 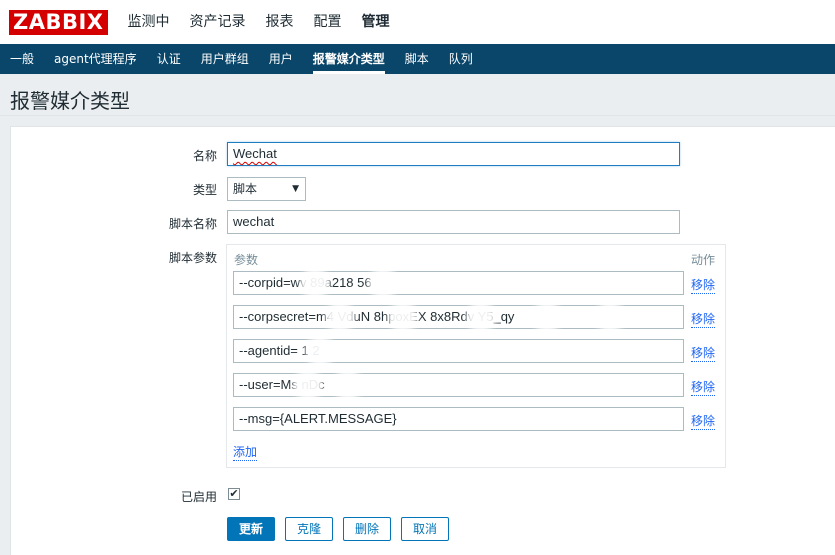 I want to click on name-input: Wechat, so click(x=453, y=154).